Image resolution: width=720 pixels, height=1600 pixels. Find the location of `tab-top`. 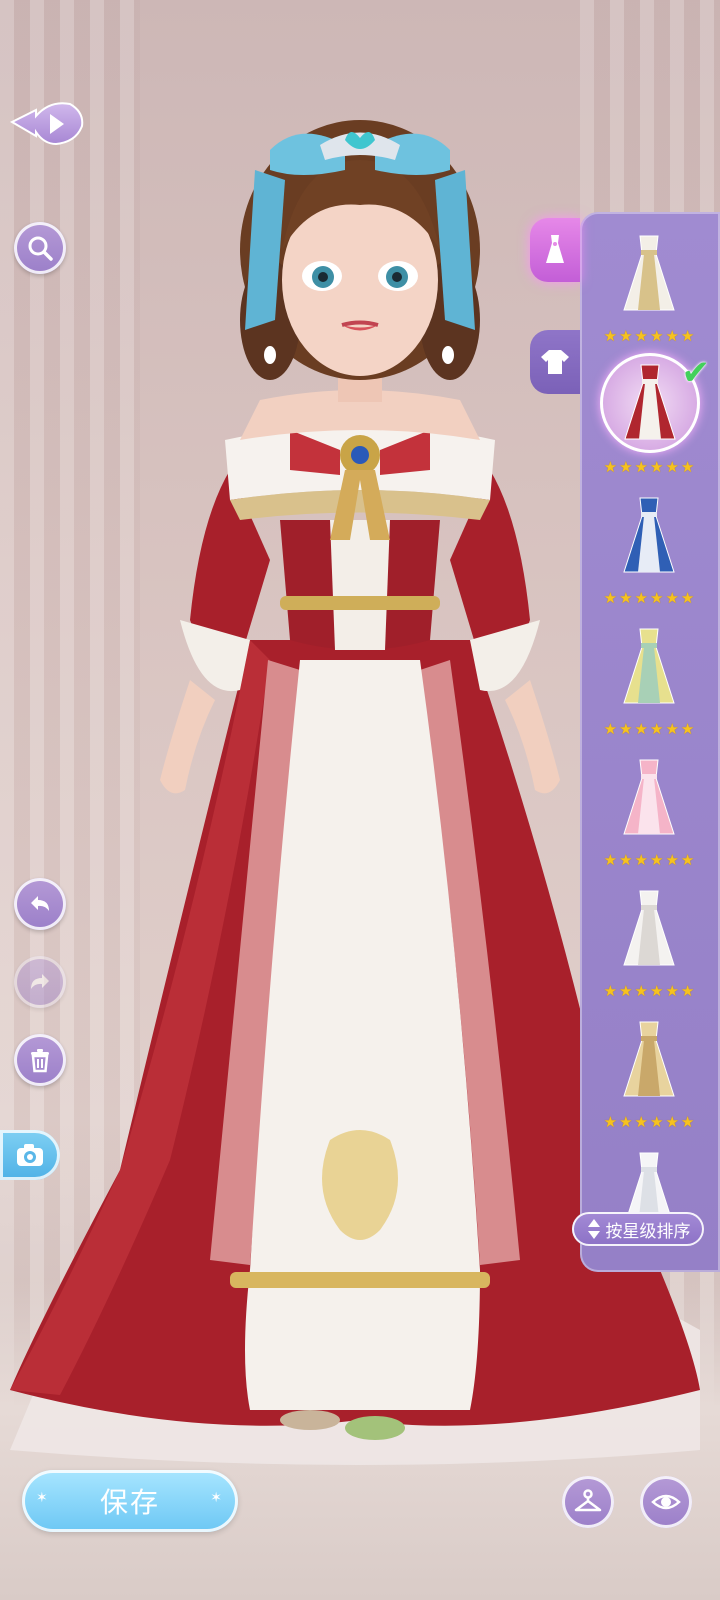

tab-top is located at coordinates (555, 362).